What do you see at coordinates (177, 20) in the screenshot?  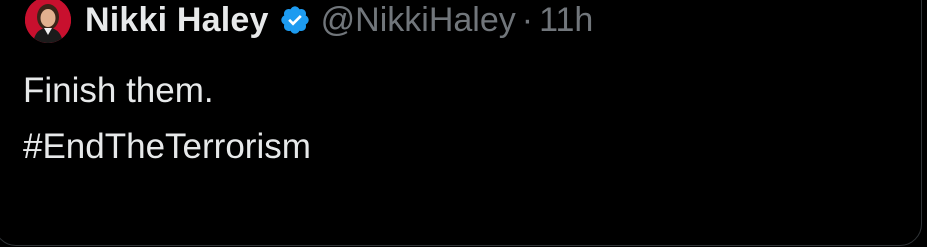 I see `author-display-name: Nikki Haley` at bounding box center [177, 20].